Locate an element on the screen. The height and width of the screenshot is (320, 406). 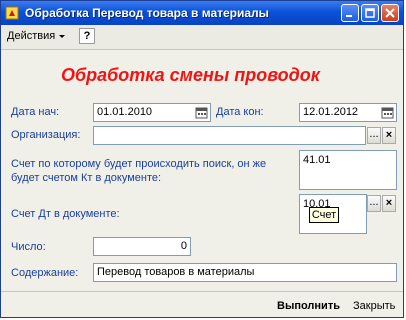
number-label: Число: is located at coordinates (28, 247).